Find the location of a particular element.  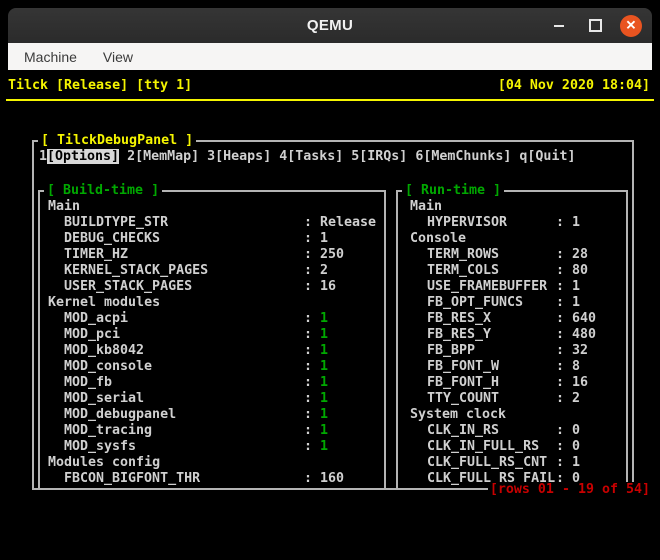

config-section-row: Modules config is located at coordinates (212, 463).